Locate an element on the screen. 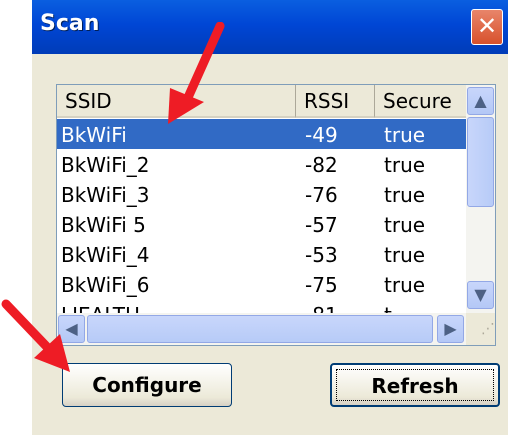 Image resolution: width=508 pixels, height=435 pixels. cell-ssid: BkWiFi is located at coordinates (94, 135).